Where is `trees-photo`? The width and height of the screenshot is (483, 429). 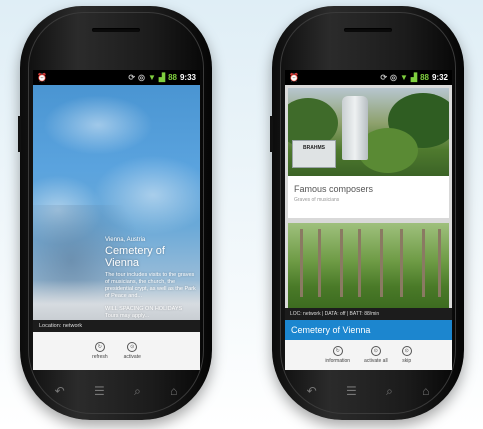 trees-photo is located at coordinates (368, 265).